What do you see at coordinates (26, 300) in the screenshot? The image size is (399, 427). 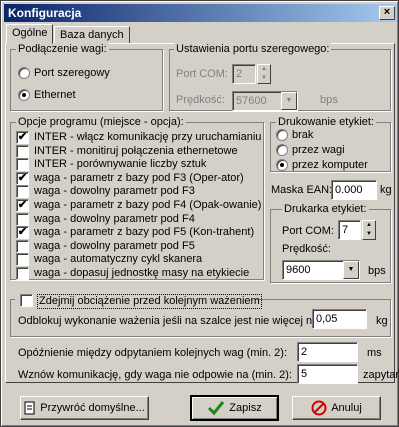 I see `tare-checkbox` at bounding box center [26, 300].